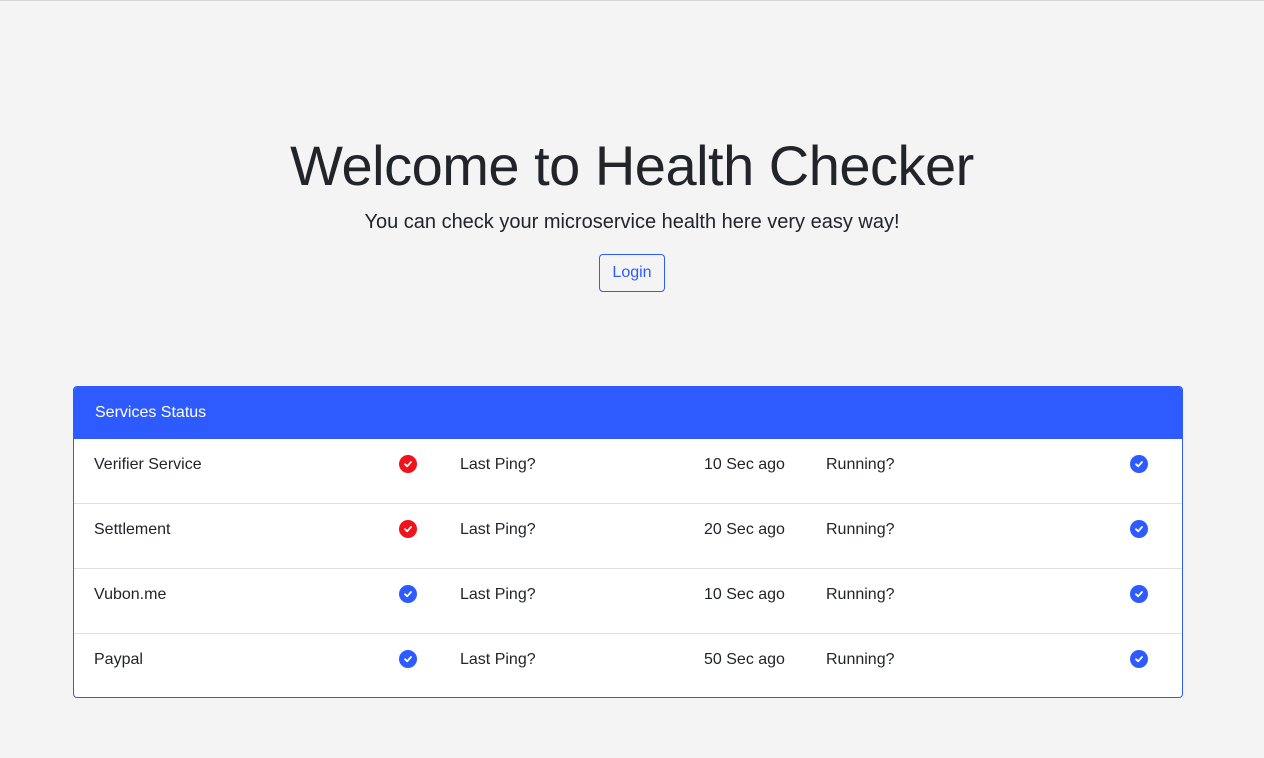 The height and width of the screenshot is (758, 1264). What do you see at coordinates (628, 413) in the screenshot?
I see `card-header: Services Status` at bounding box center [628, 413].